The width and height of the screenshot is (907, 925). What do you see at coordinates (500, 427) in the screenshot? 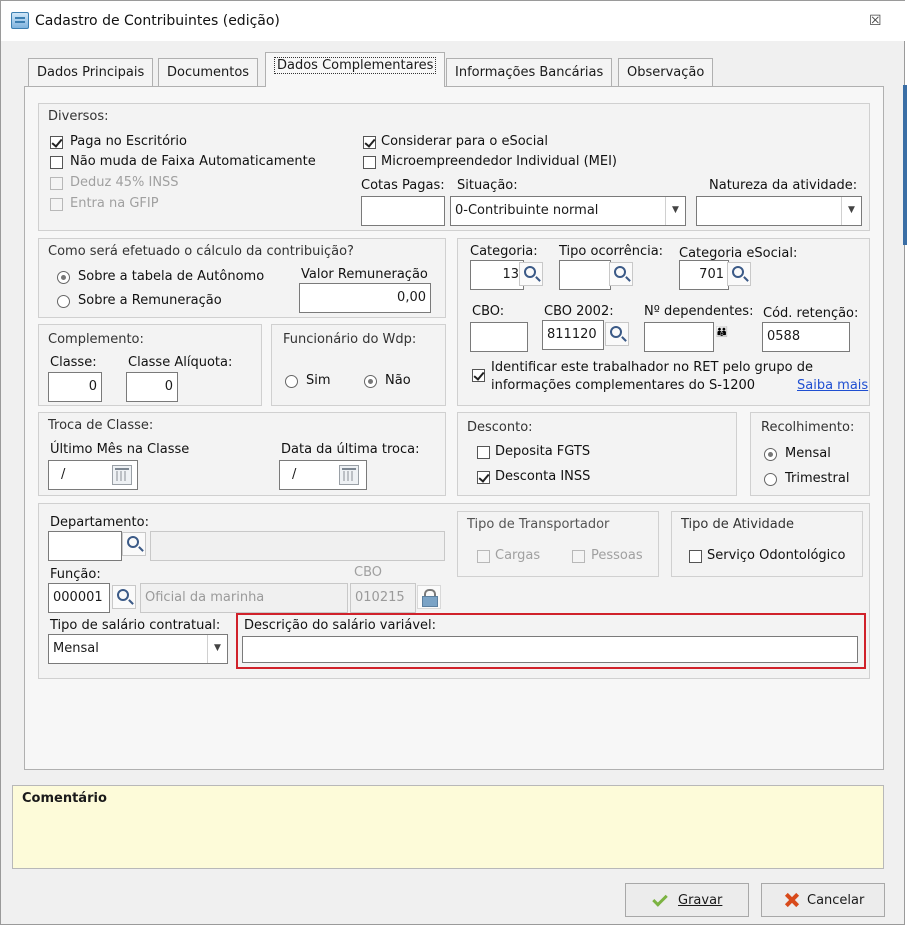
I see `desconto-title: Desconto:` at bounding box center [500, 427].